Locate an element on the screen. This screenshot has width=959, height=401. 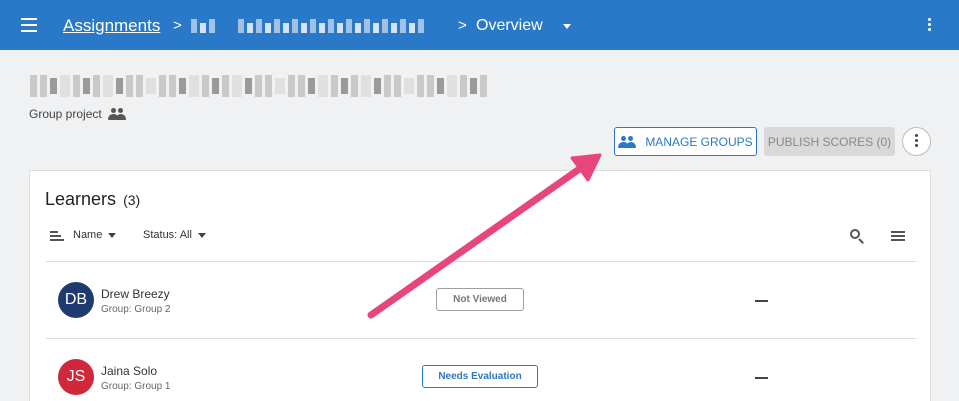
learners-title: Learners is located at coordinates (81, 199).